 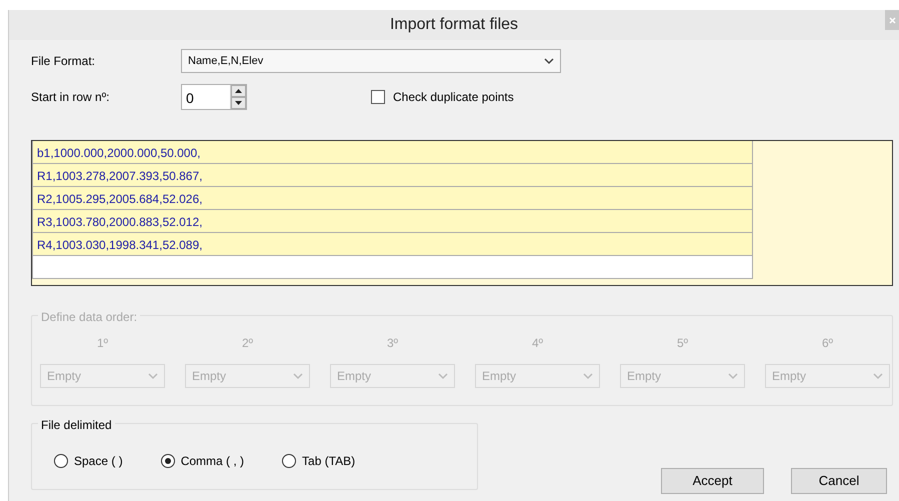 I want to click on column-heading: 6º, so click(x=828, y=343).